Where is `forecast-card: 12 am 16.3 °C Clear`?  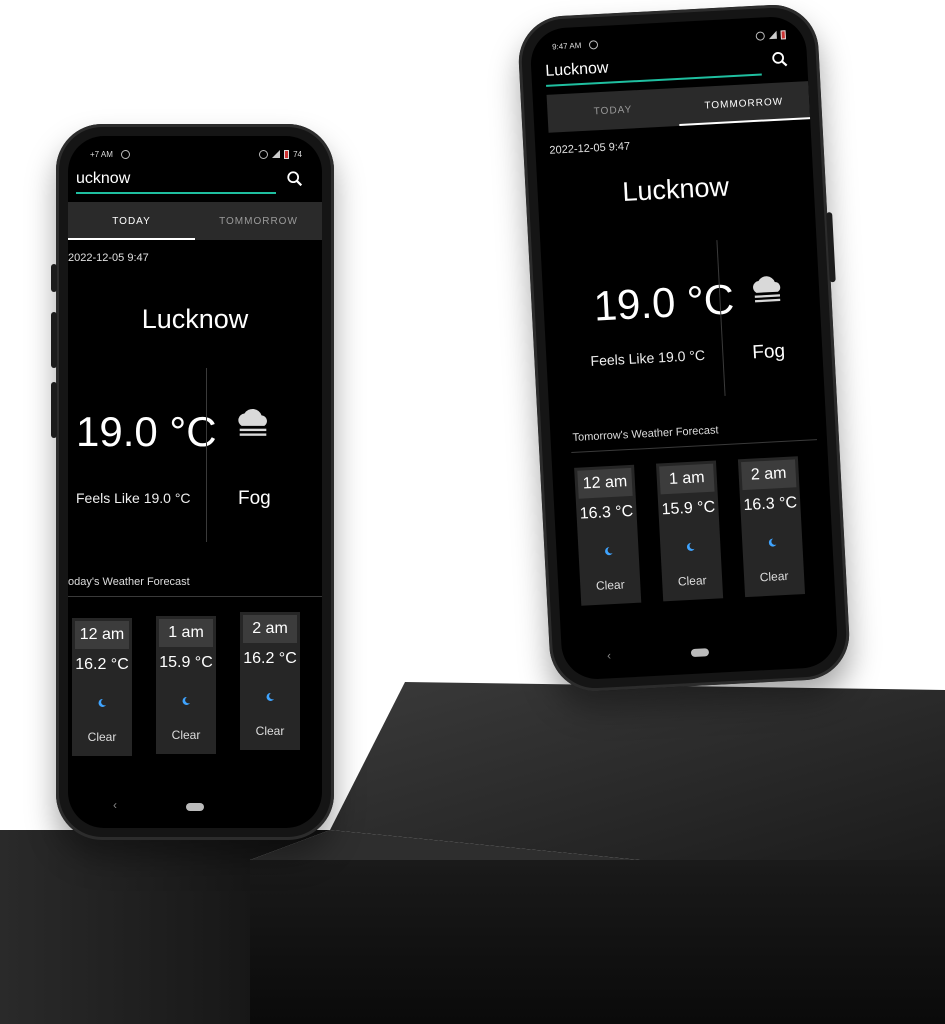 forecast-card: 12 am 16.3 °C Clear is located at coordinates (608, 535).